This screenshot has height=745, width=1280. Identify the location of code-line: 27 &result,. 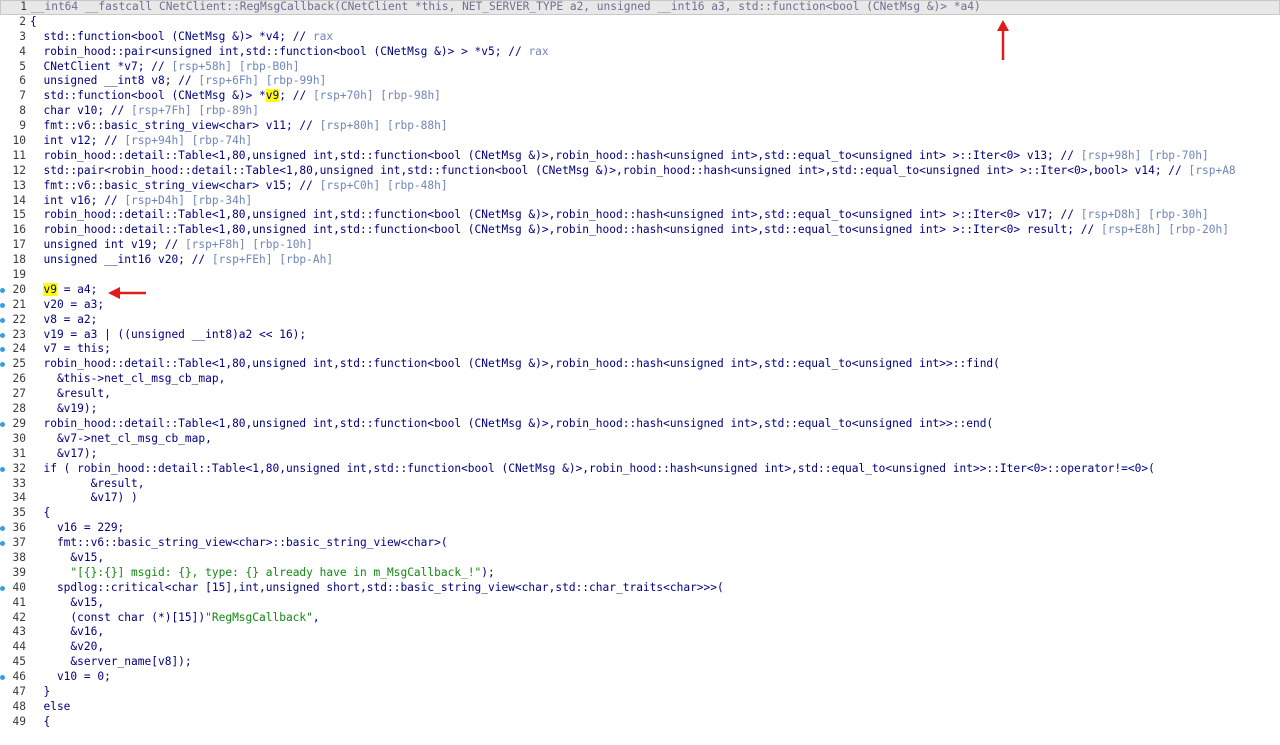
(640, 394).